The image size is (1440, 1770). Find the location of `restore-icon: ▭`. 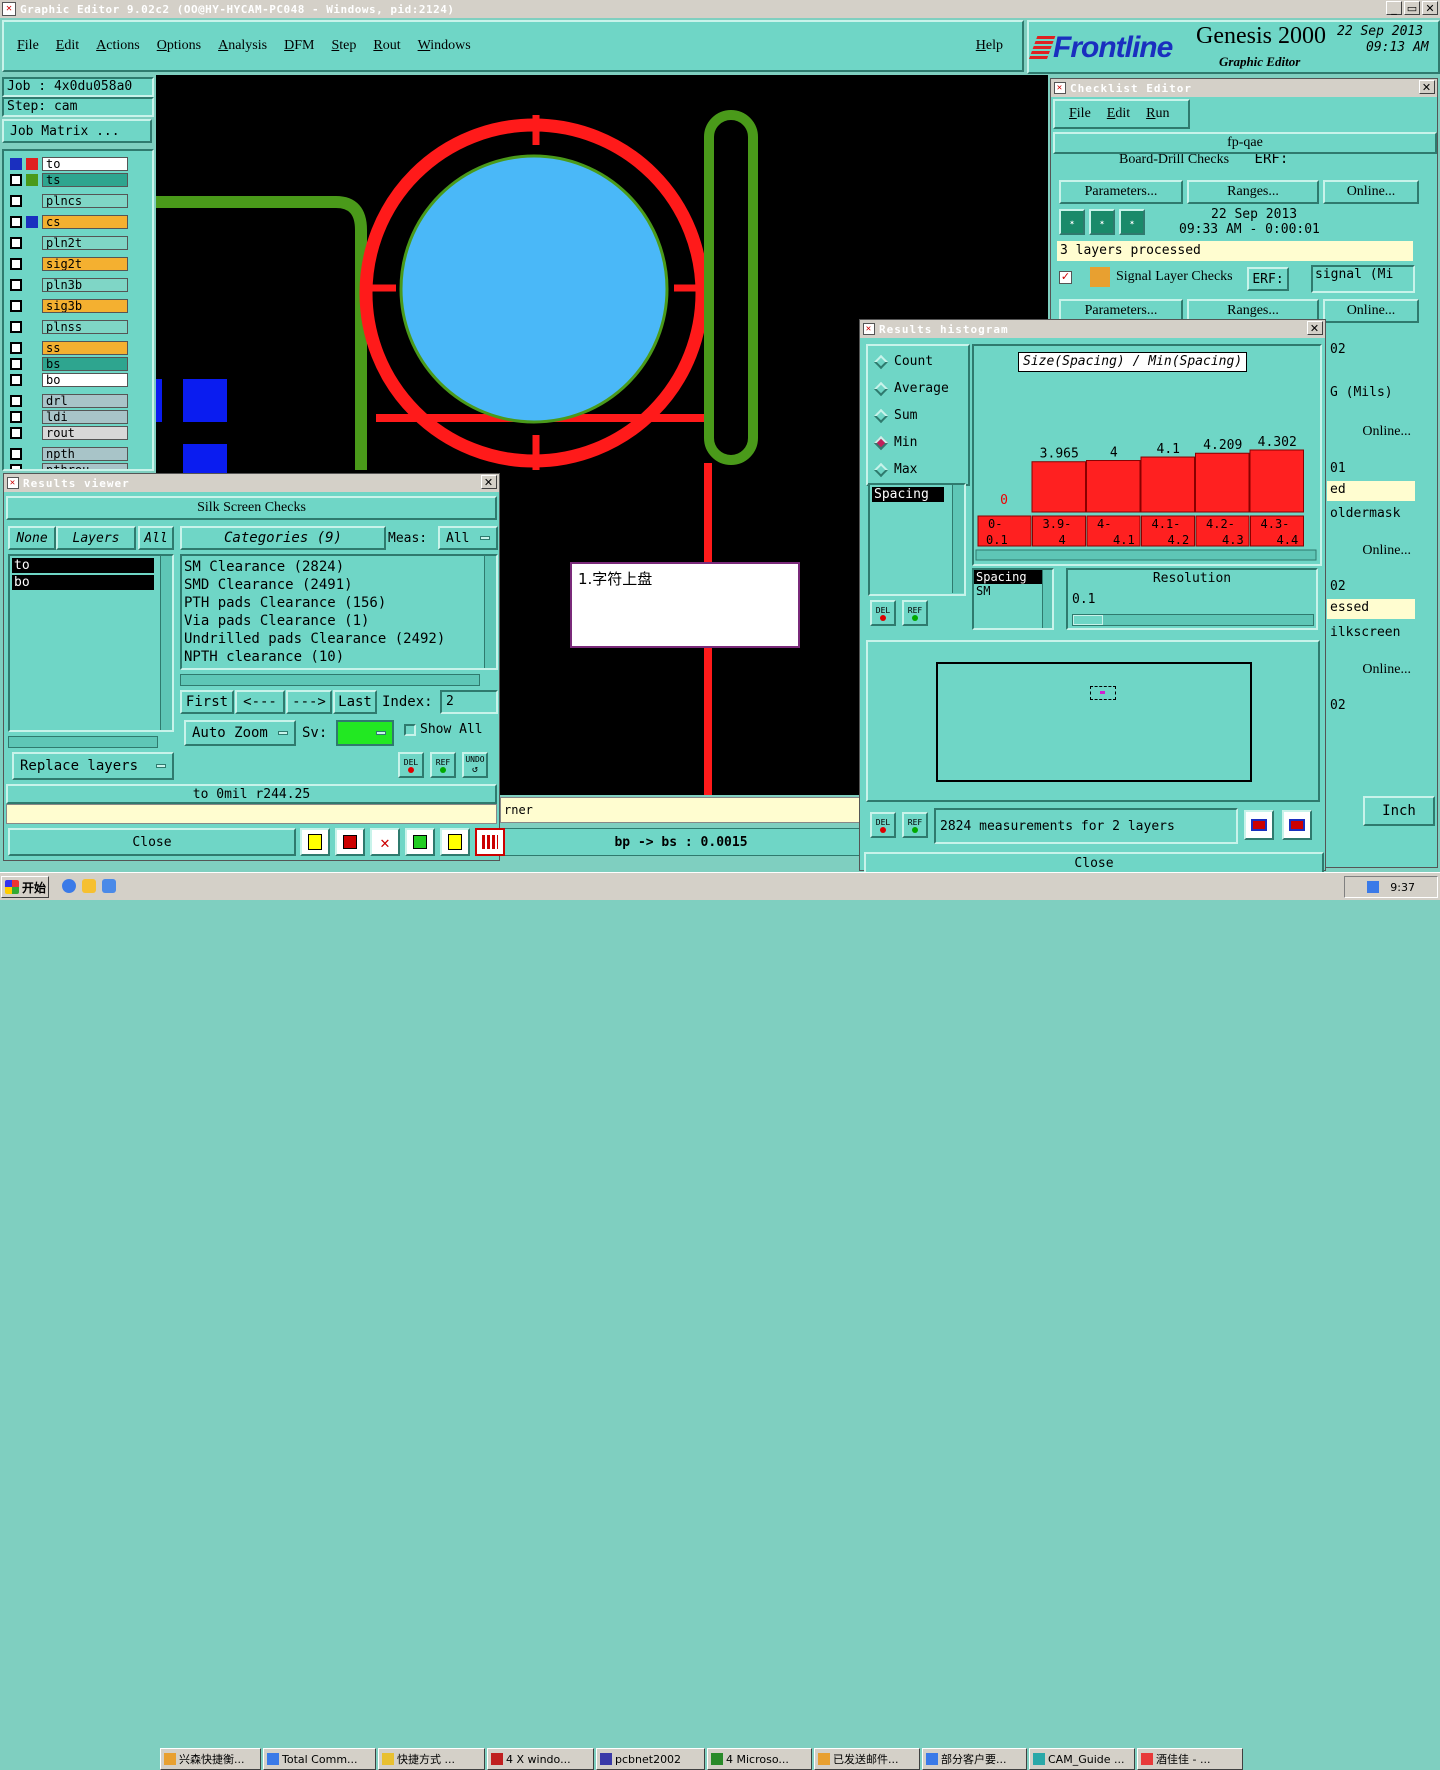

restore-icon: ▭ is located at coordinates (1412, 8).